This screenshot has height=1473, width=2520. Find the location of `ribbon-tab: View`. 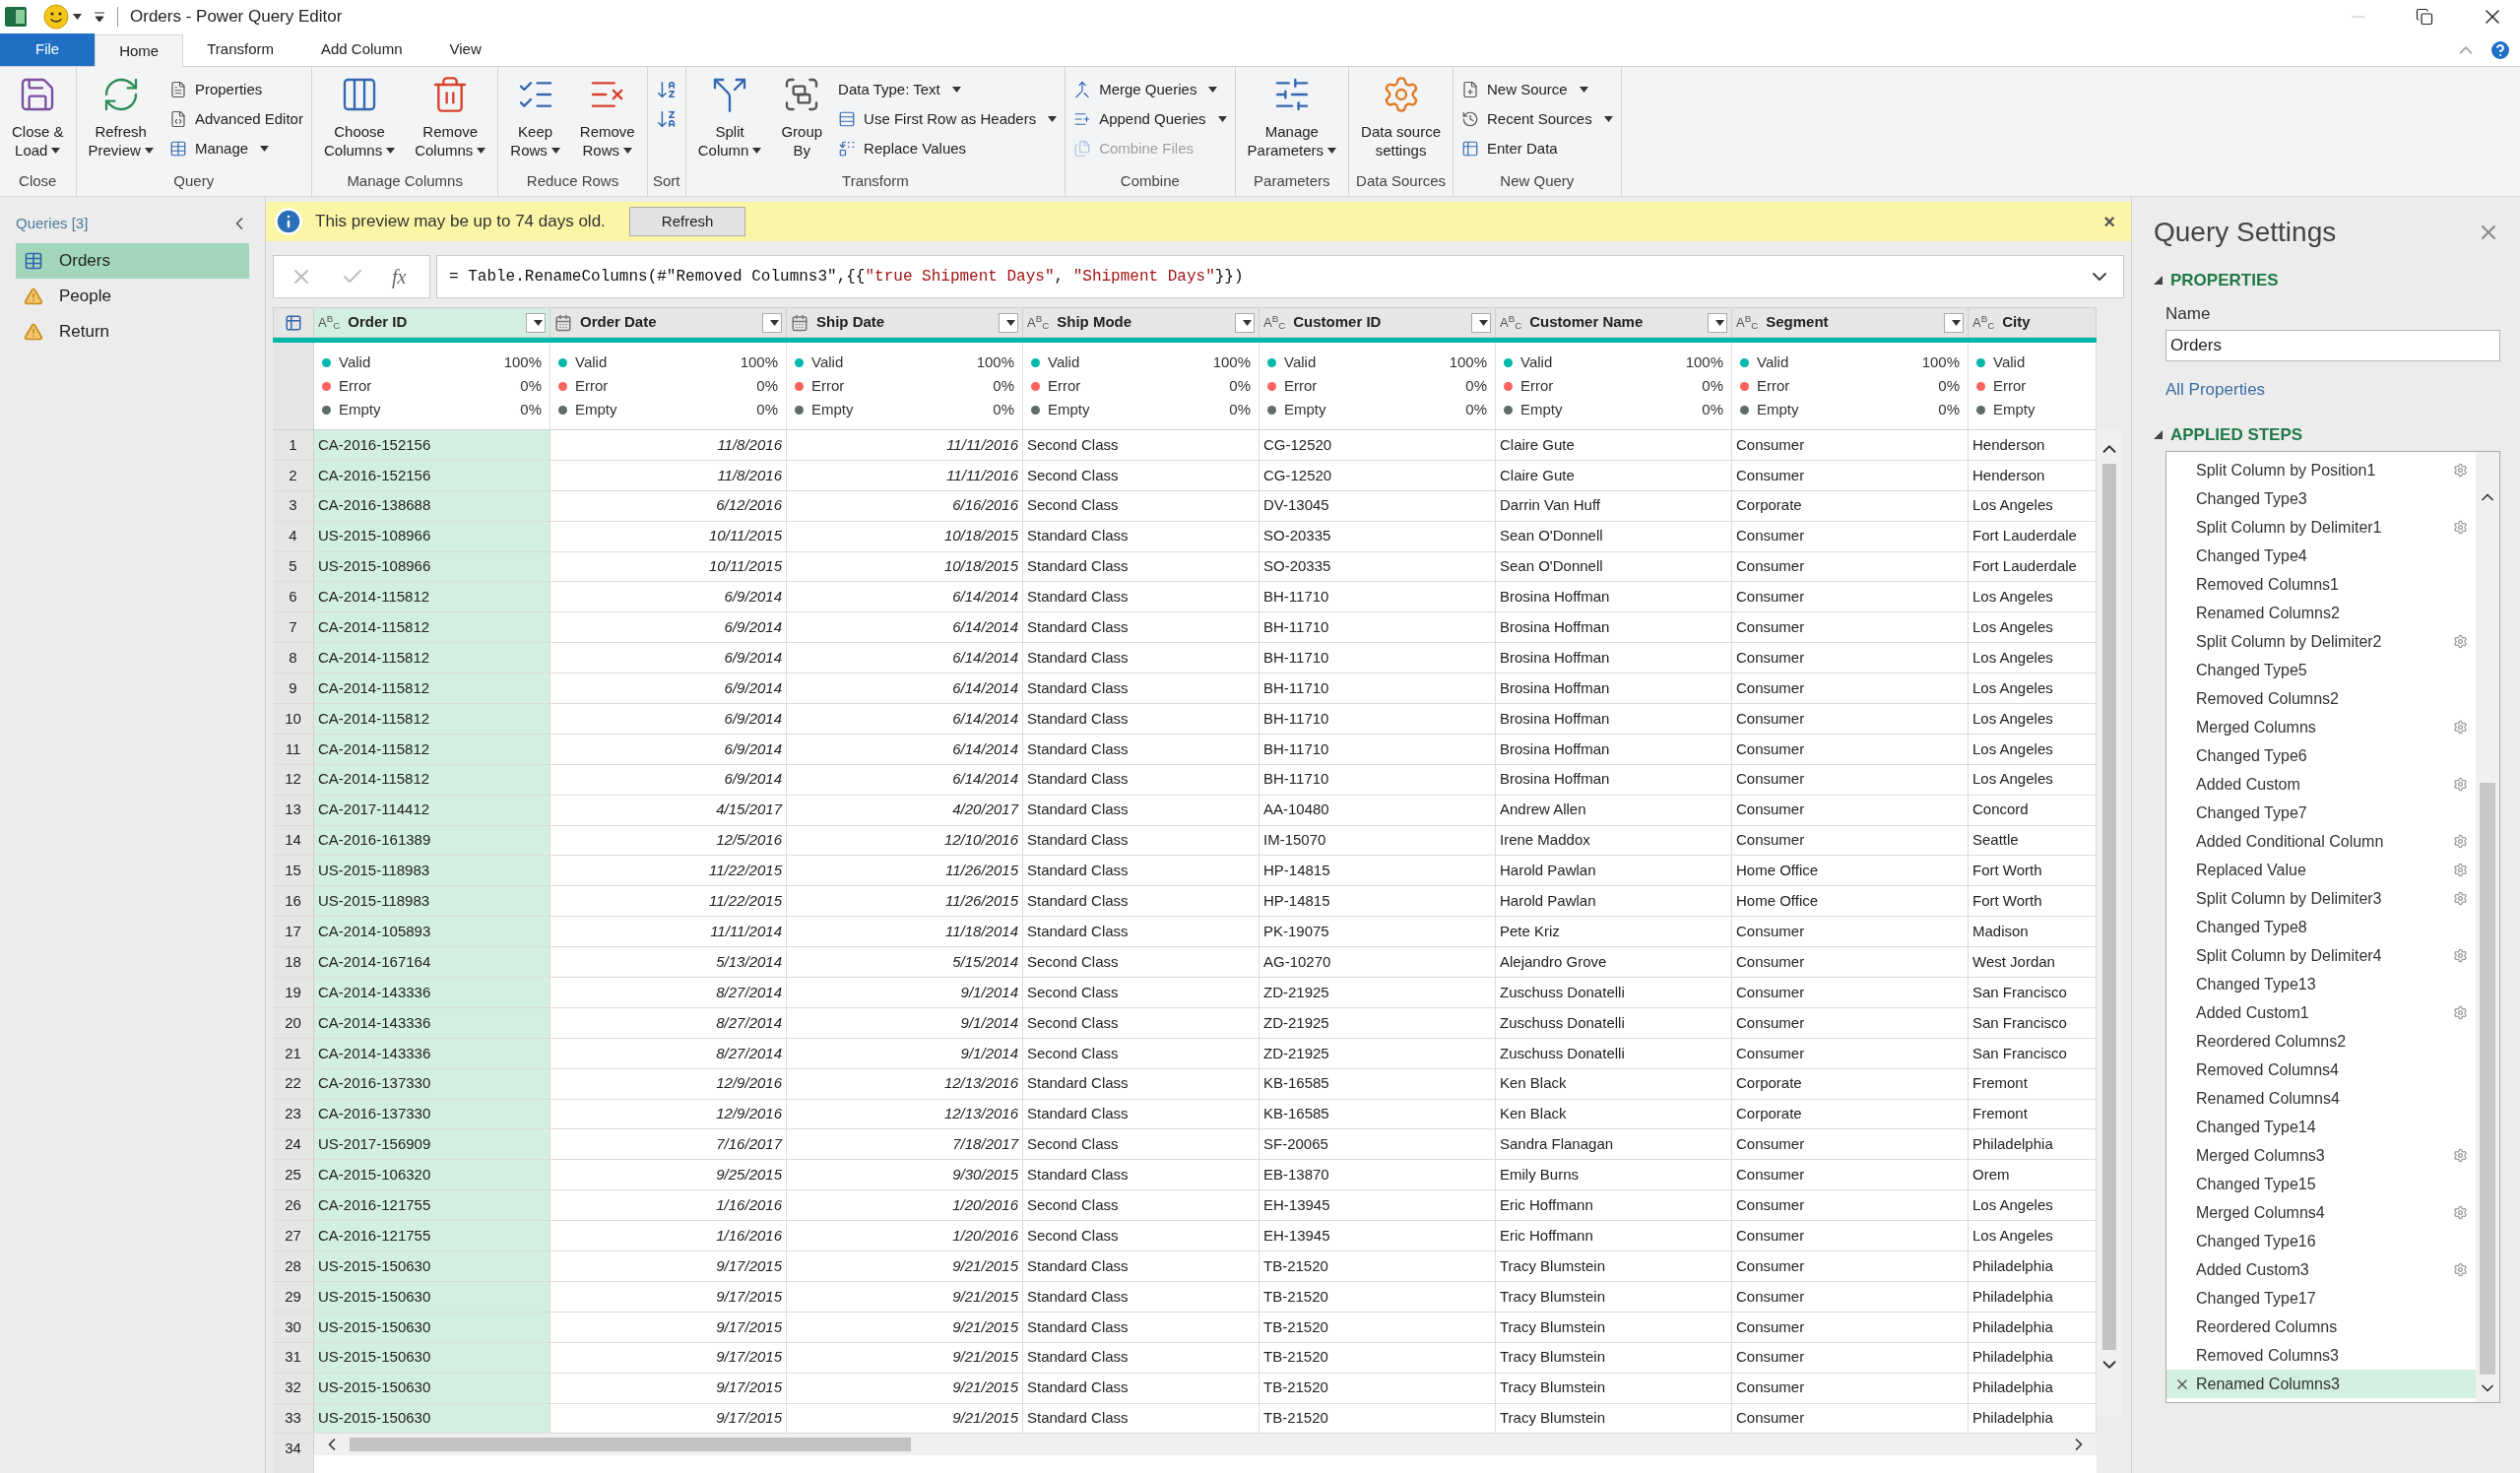

ribbon-tab: View is located at coordinates (465, 49).